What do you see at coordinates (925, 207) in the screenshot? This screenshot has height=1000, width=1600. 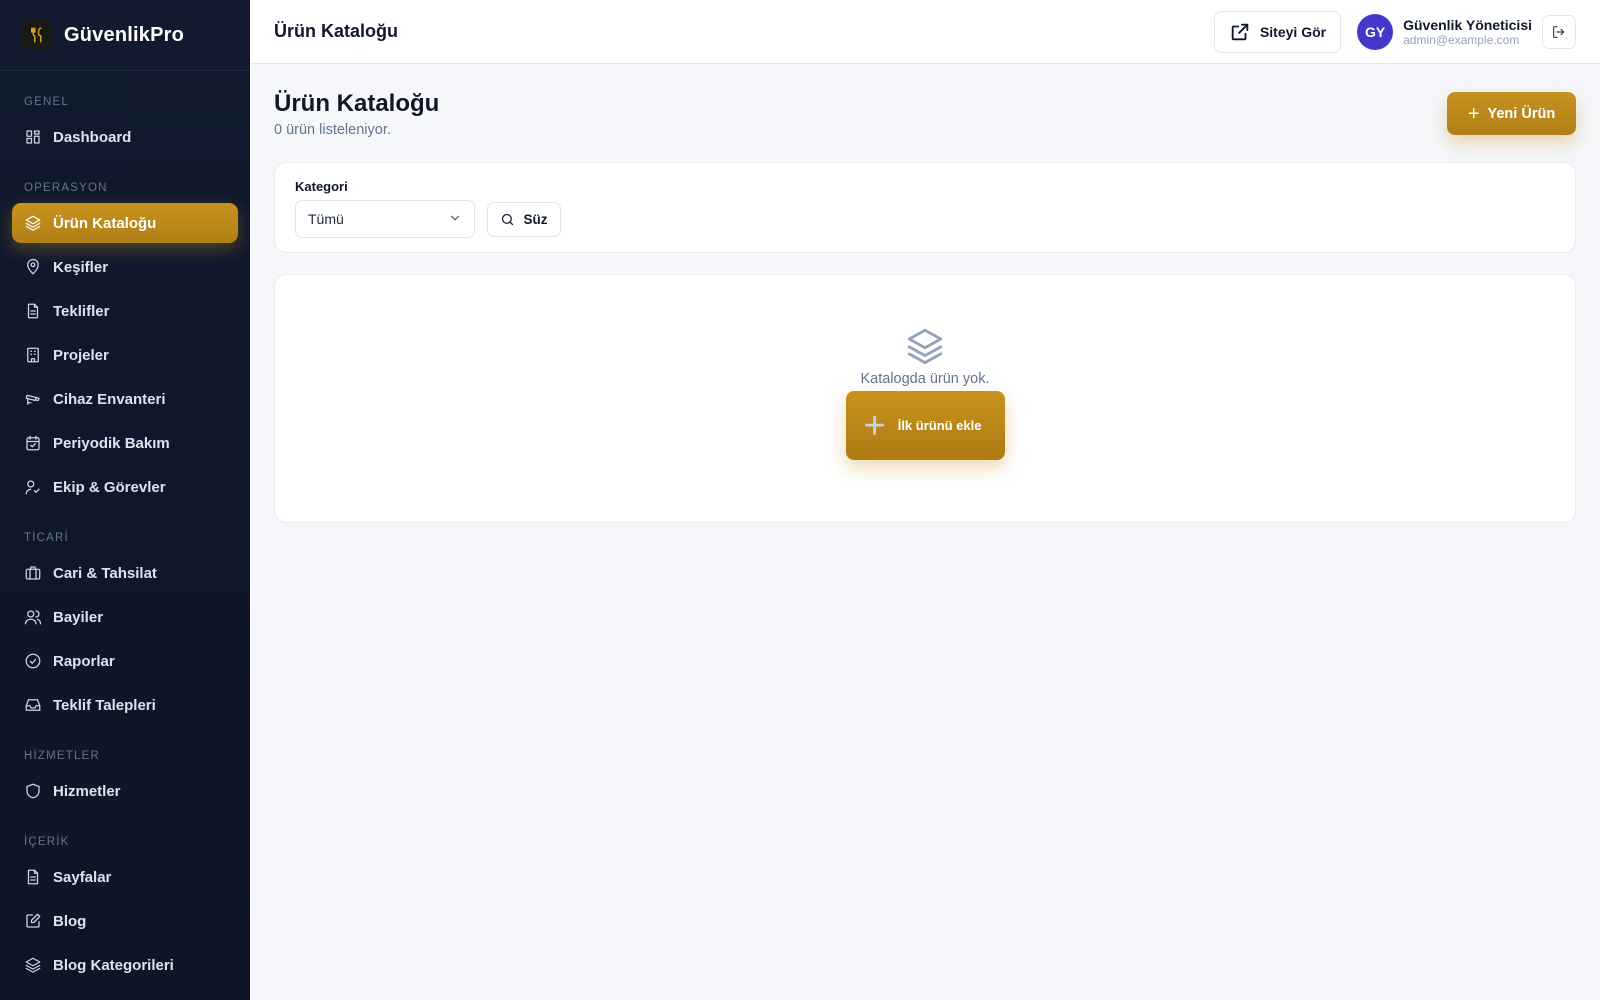 I see `filter-card: Kategori Tümü Süz` at bounding box center [925, 207].